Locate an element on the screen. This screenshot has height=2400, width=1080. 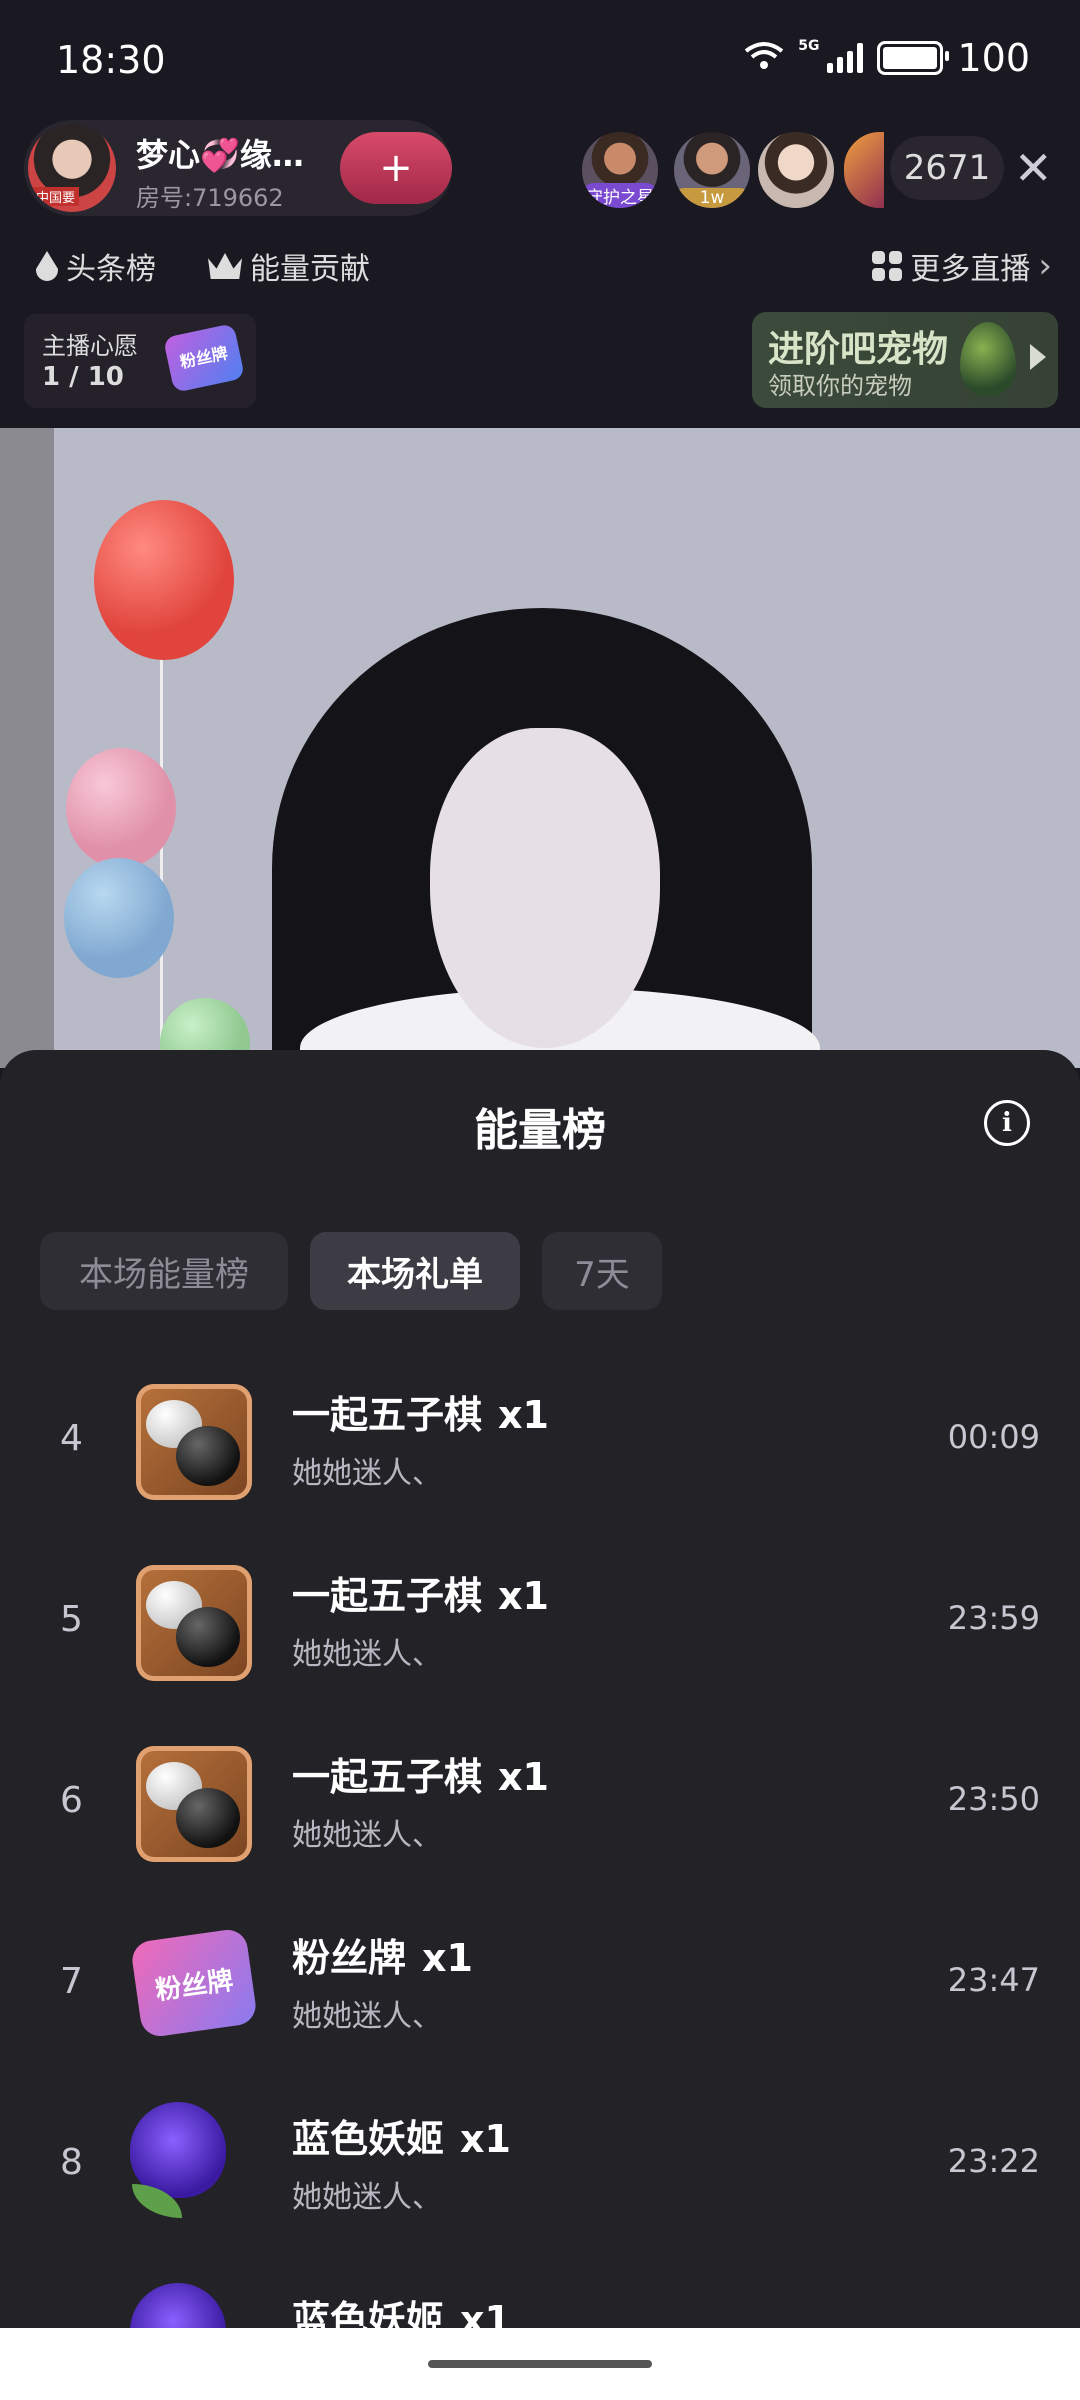
battery-level: 100 is located at coordinates (993, 58).